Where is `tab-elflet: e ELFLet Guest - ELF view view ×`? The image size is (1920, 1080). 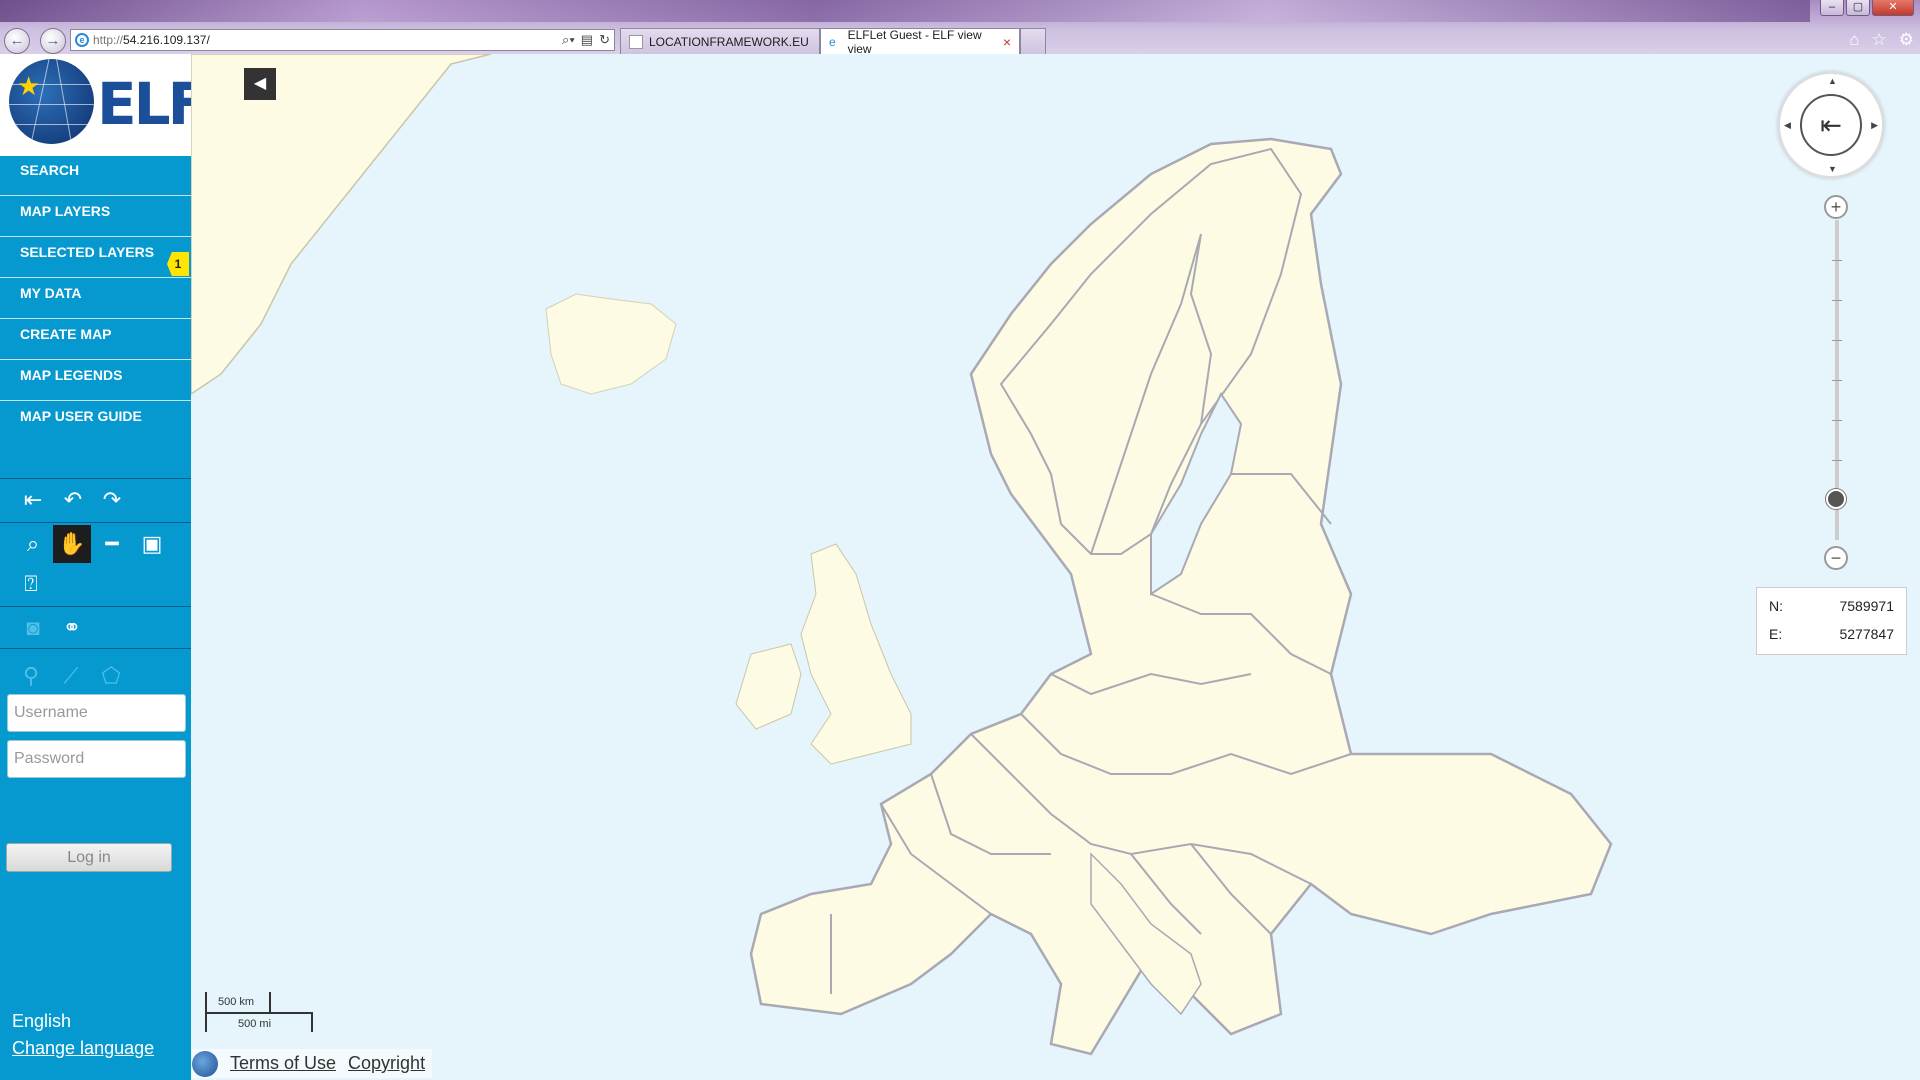 tab-elflet: e ELFLet Guest - ELF view view × is located at coordinates (920, 41).